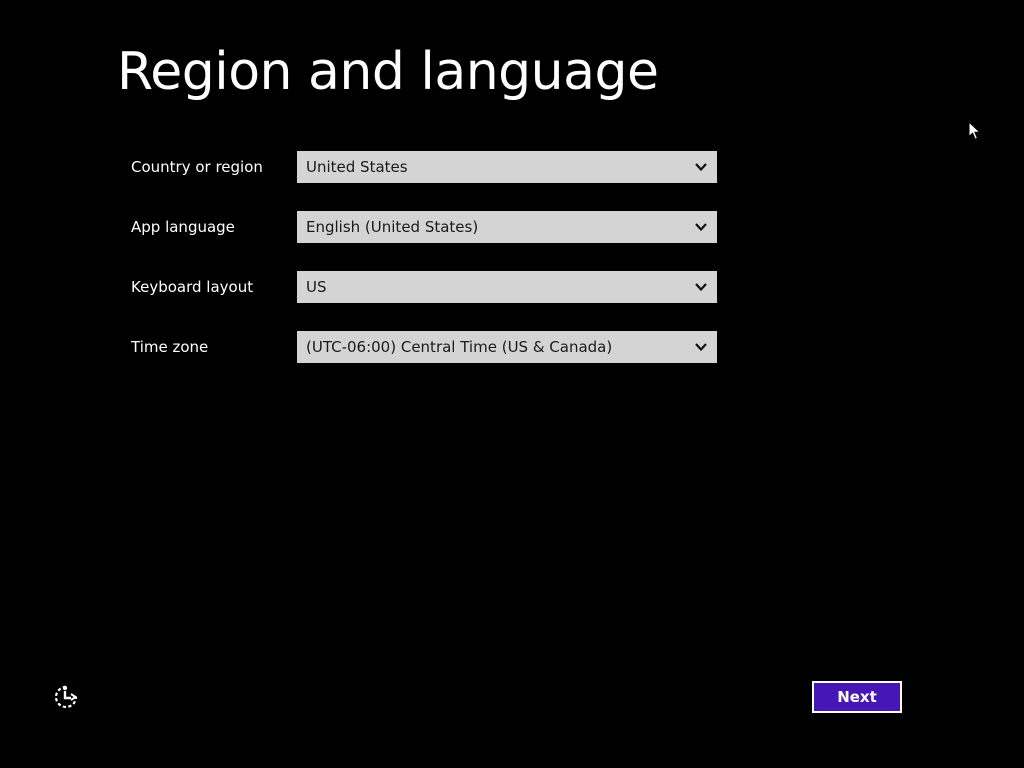  Describe the element at coordinates (197, 167) in the screenshot. I see `country-label: Country or region` at that location.